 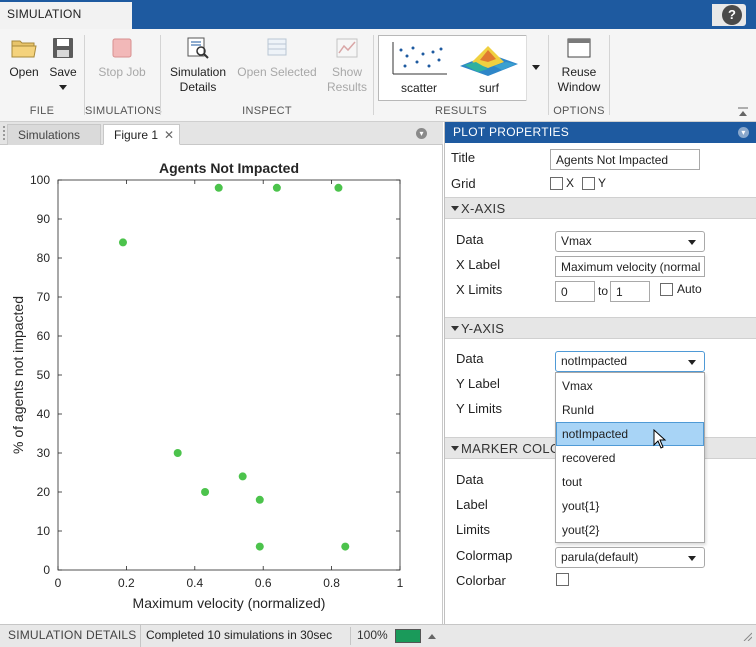 What do you see at coordinates (461, 111) in the screenshot?
I see `results-section-label: RESULTS` at bounding box center [461, 111].